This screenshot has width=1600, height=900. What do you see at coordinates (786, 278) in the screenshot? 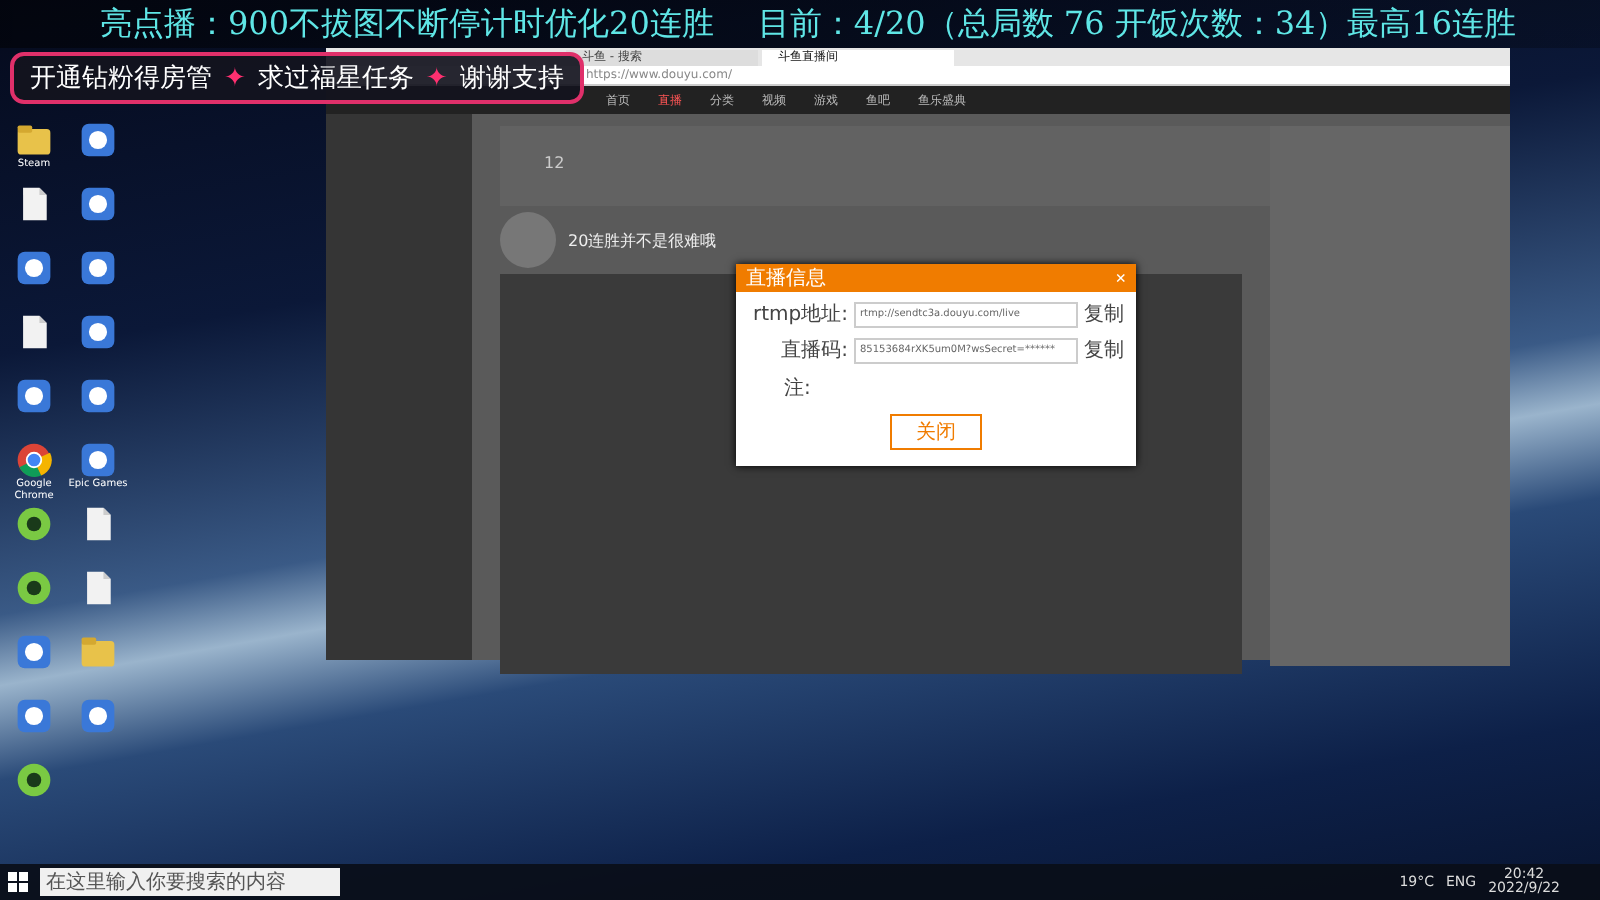
I see `dialog-title: 直播信息` at bounding box center [786, 278].